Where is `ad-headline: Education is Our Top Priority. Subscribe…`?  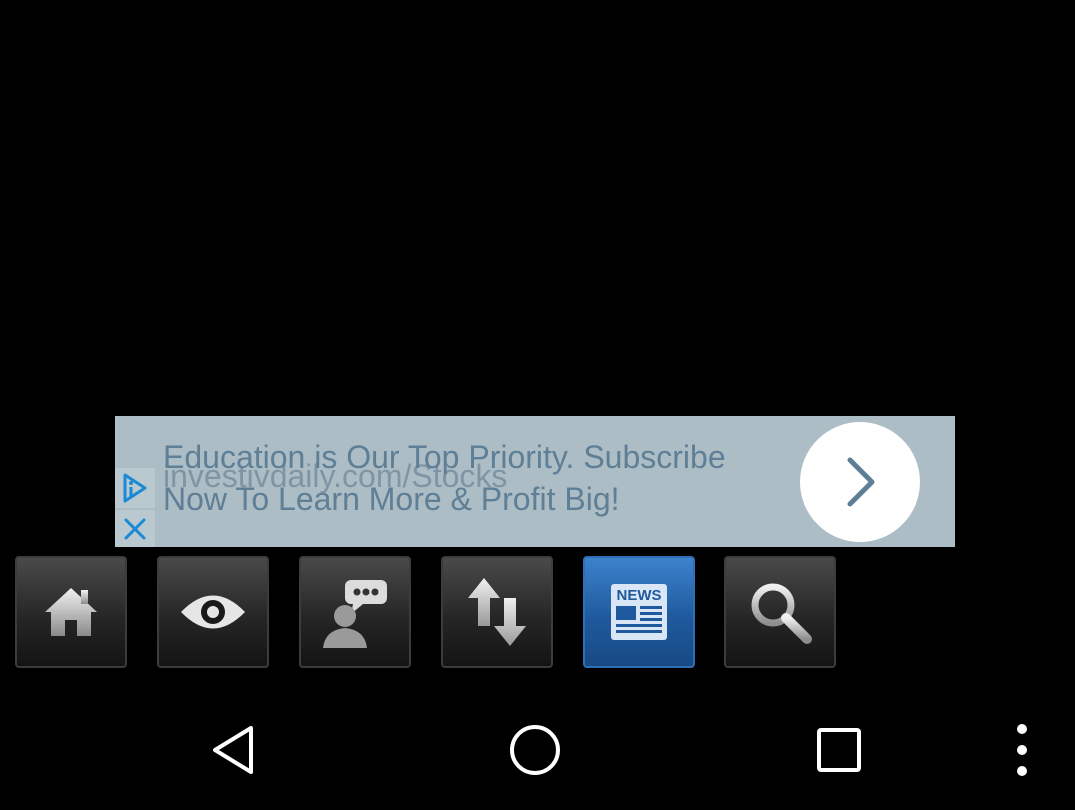
ad-headline: Education is Our Top Priority. Subscribe… is located at coordinates (444, 478).